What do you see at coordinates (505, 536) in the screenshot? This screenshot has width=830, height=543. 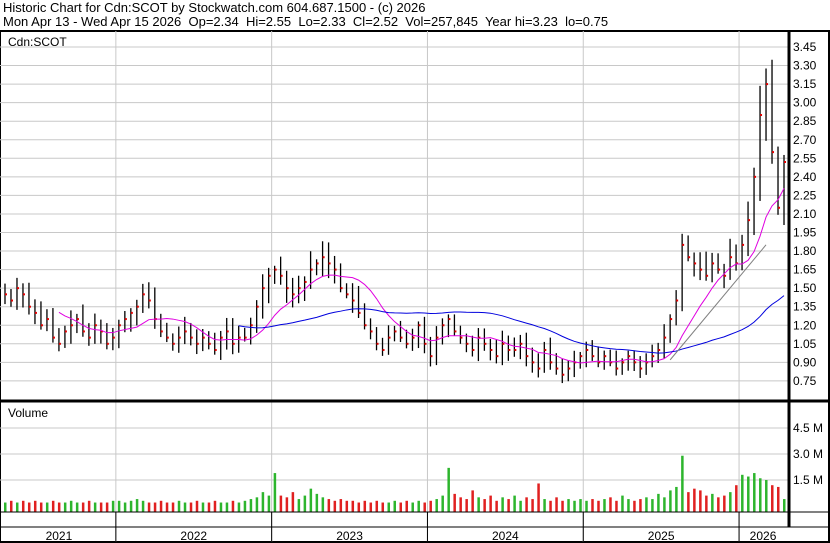 I see `year-label: 2024` at bounding box center [505, 536].